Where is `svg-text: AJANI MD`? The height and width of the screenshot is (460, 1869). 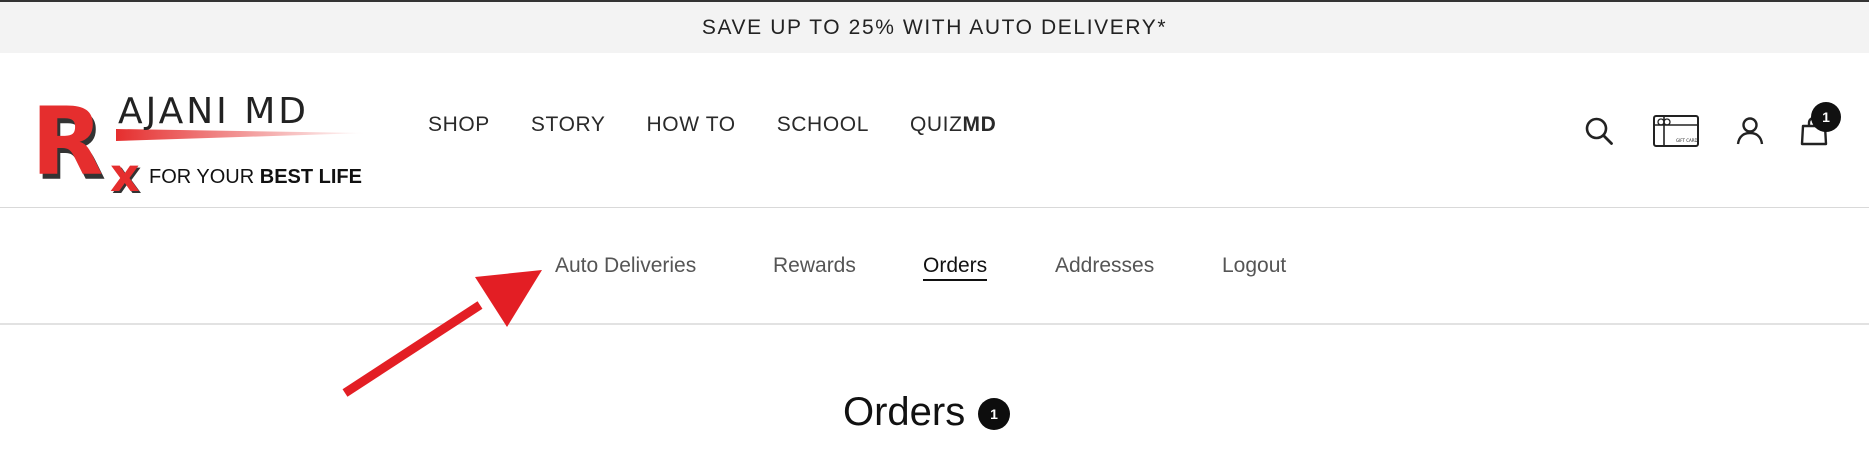 svg-text: AJANI MD is located at coordinates (213, 111).